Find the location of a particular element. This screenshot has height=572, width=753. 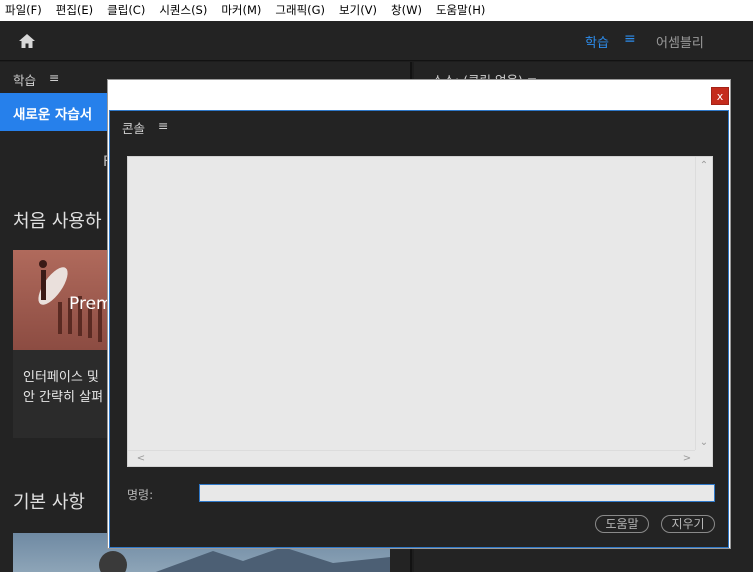

workspace-tab-learn: 학습 is located at coordinates (597, 41).